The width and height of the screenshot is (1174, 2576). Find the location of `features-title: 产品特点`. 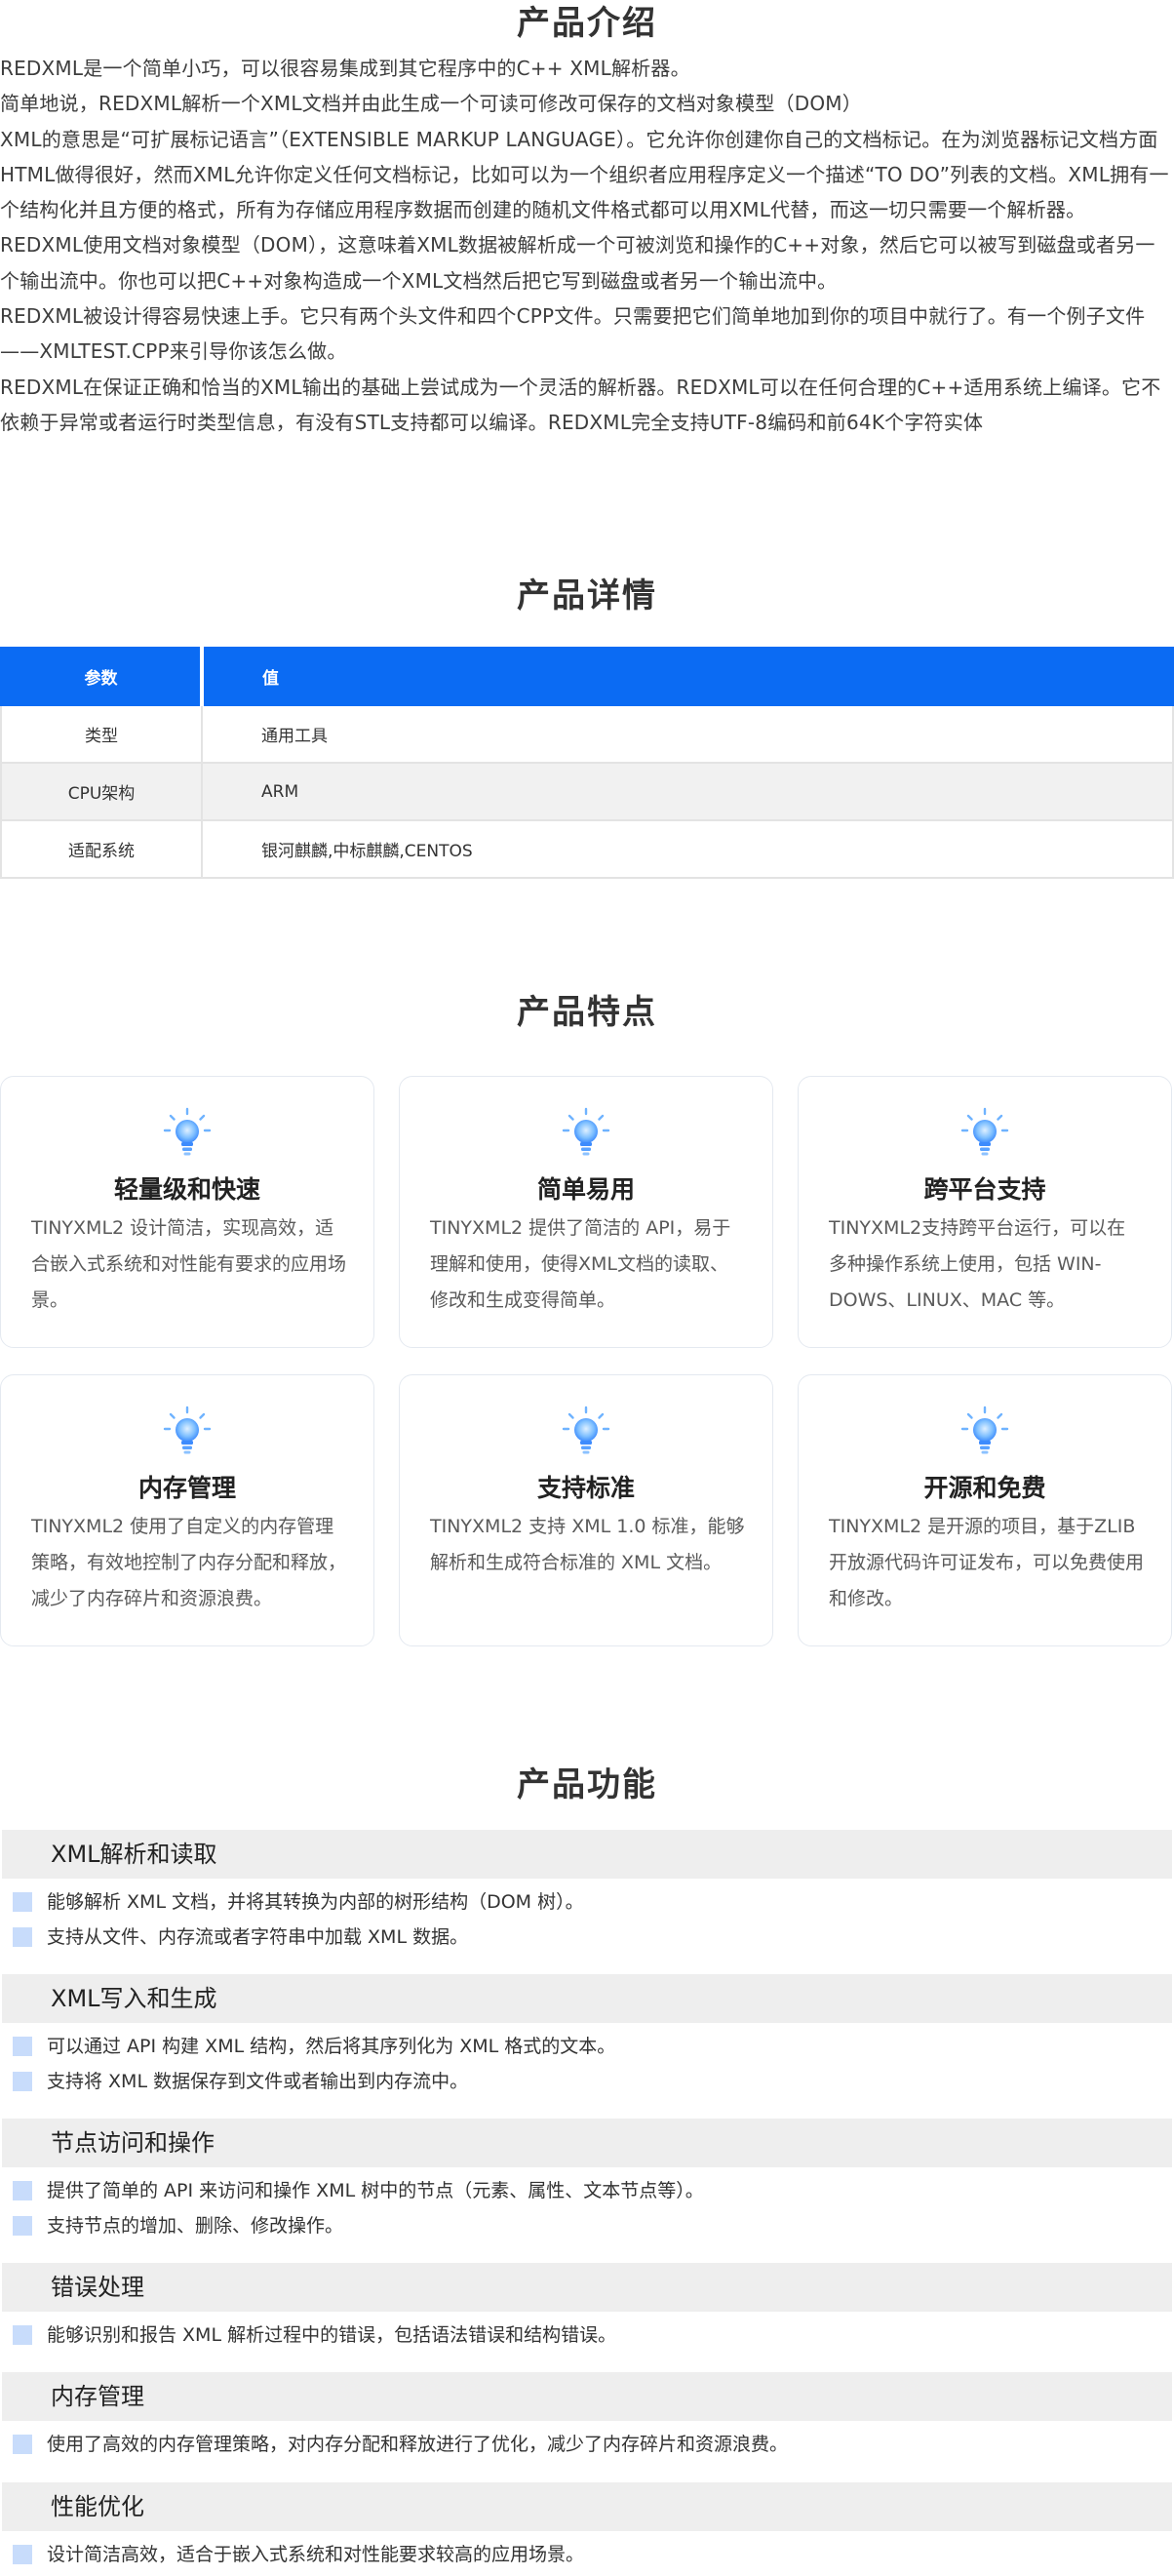

features-title: 产品特点 is located at coordinates (587, 1012).